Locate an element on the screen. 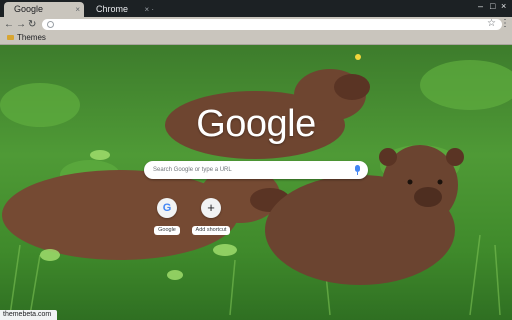 The height and width of the screenshot is (320, 512). tab-title: Google is located at coordinates (29, 9).